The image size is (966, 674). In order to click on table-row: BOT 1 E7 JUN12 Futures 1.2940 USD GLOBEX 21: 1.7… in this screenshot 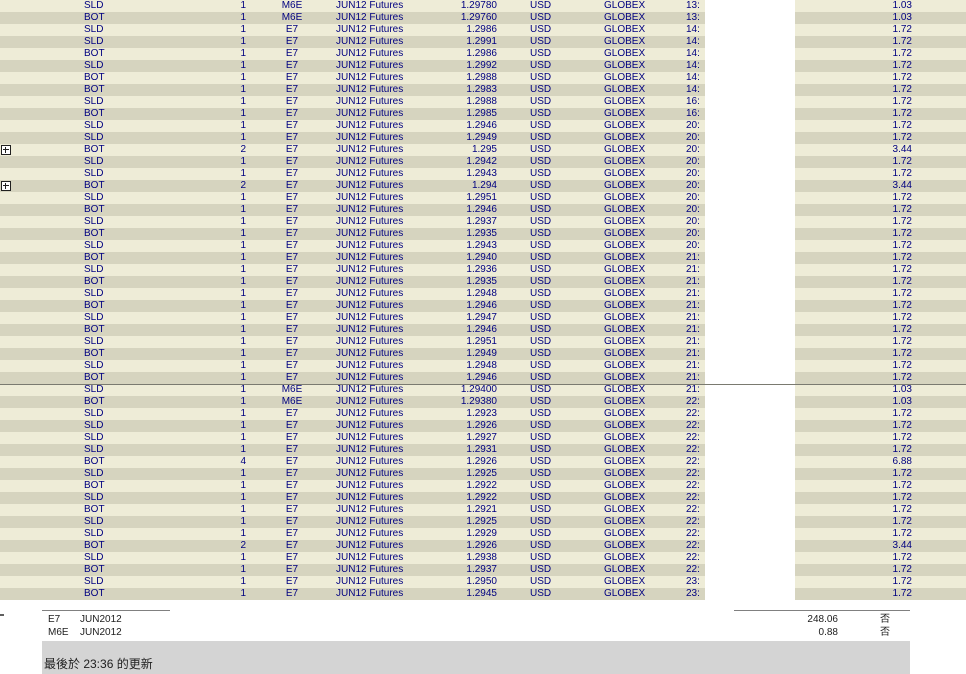, I will do `click(483, 258)`.